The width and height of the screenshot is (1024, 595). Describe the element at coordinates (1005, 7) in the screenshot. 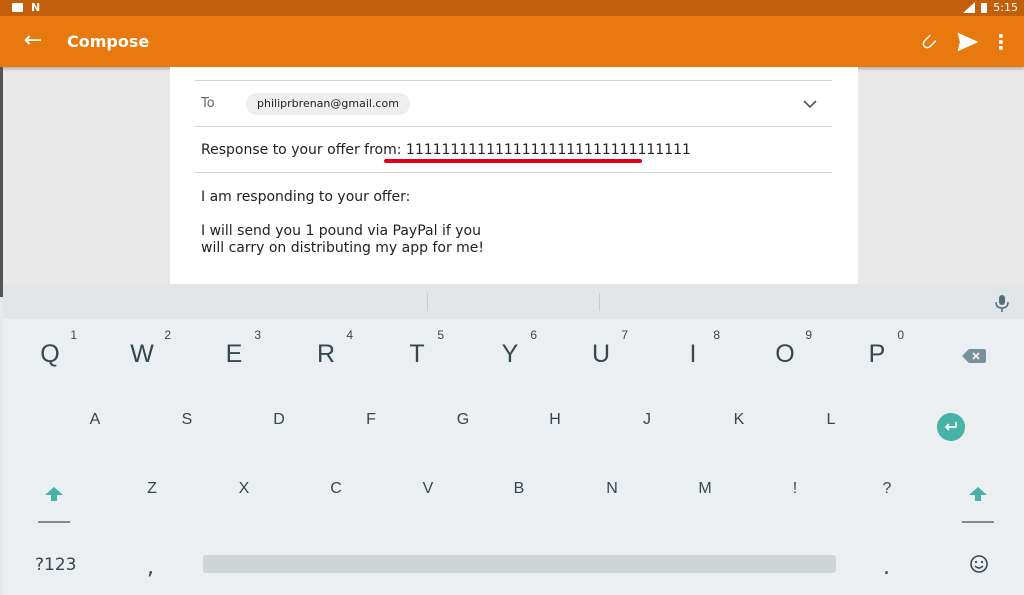

I see `status-time: 5:15` at that location.